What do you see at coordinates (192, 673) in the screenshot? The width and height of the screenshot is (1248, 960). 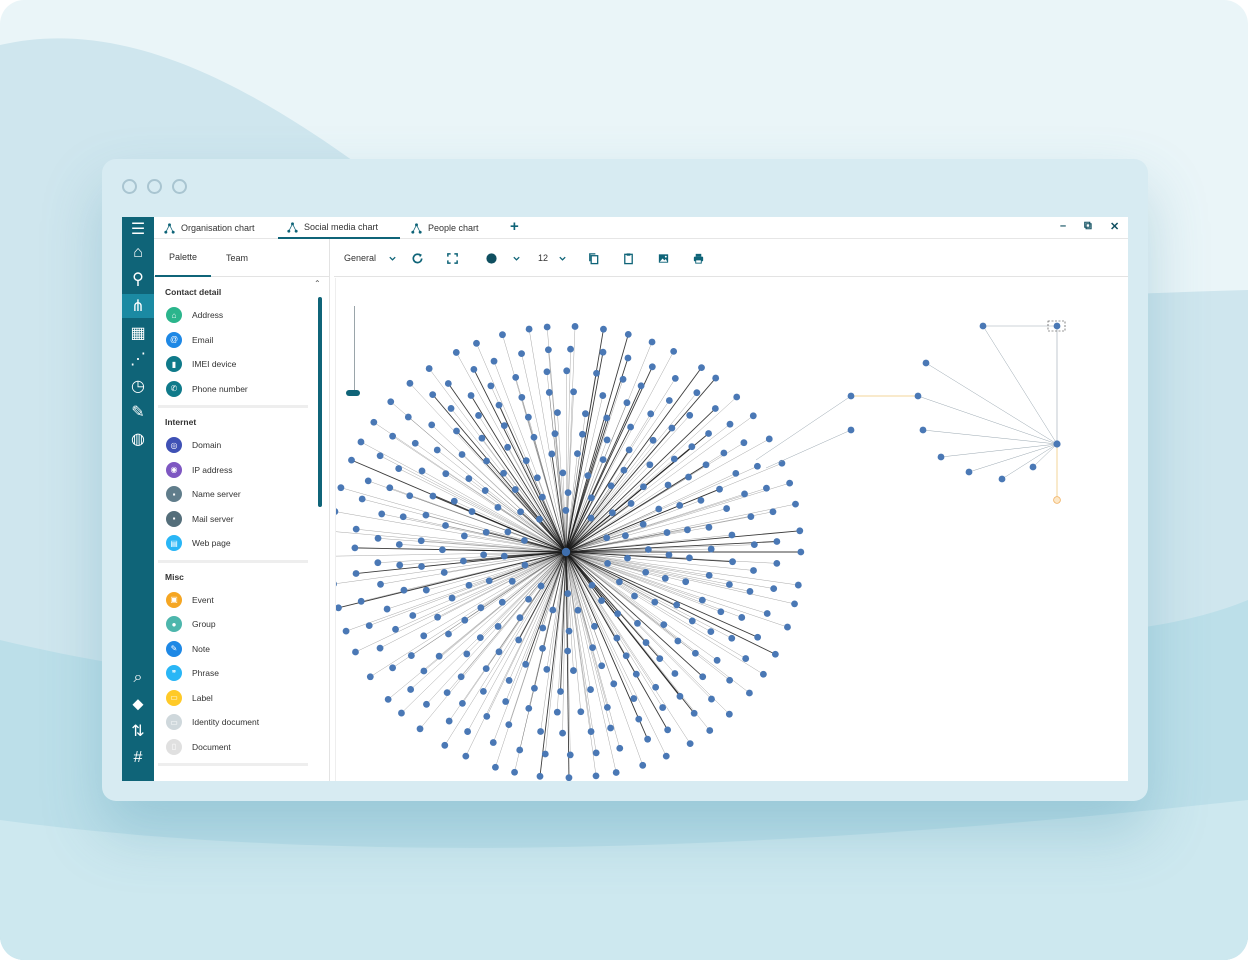 I see `palette-item-phrase: ❞ Phrase` at bounding box center [192, 673].